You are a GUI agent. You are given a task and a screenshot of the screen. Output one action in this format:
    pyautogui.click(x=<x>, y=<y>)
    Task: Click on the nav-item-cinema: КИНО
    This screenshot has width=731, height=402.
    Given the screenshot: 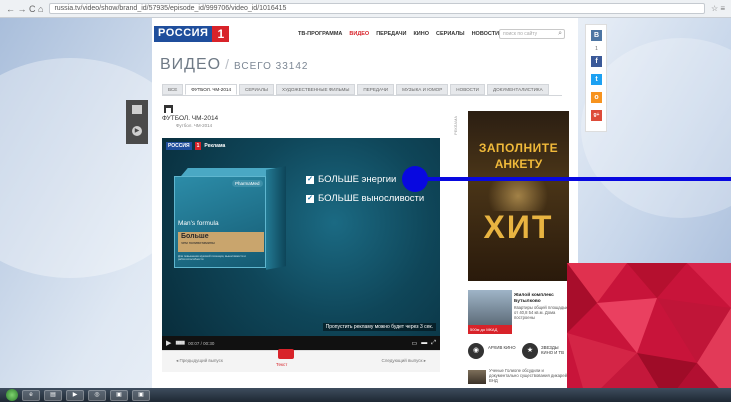 What is the action you would take?
    pyautogui.click(x=421, y=34)
    